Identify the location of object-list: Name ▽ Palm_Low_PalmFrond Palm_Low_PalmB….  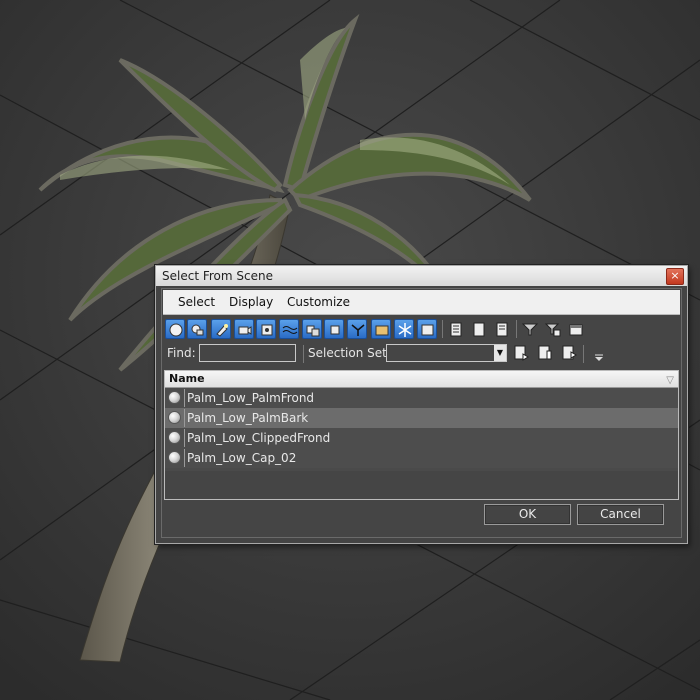
(421, 435).